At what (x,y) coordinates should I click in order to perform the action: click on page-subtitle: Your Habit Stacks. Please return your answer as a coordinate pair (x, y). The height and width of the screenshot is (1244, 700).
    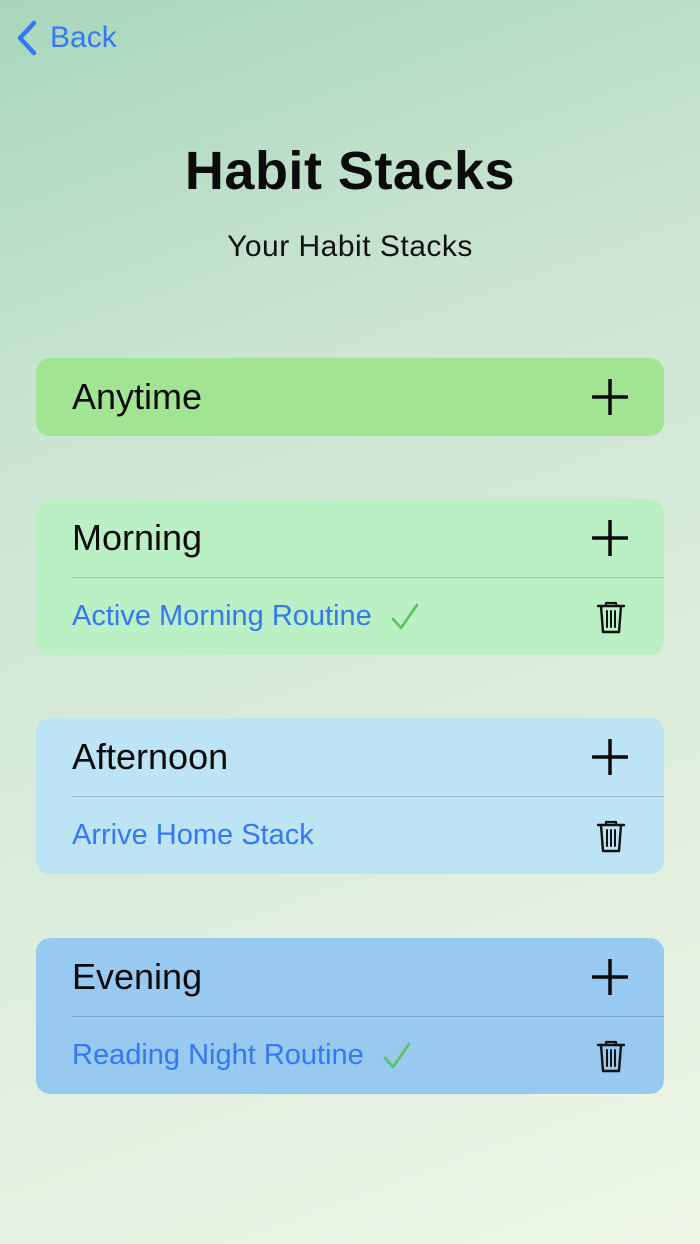
    Looking at the image, I should click on (350, 246).